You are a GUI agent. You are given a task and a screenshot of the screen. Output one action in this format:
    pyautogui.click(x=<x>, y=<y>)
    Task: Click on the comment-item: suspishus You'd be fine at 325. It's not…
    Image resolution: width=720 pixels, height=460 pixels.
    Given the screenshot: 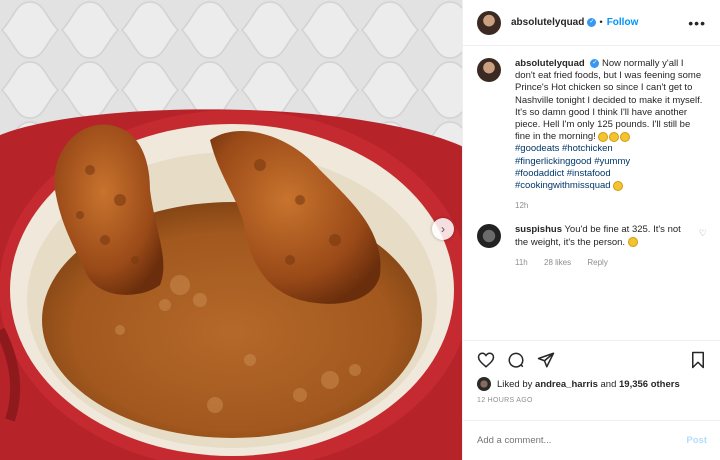 What is the action you would take?
    pyautogui.click(x=592, y=246)
    